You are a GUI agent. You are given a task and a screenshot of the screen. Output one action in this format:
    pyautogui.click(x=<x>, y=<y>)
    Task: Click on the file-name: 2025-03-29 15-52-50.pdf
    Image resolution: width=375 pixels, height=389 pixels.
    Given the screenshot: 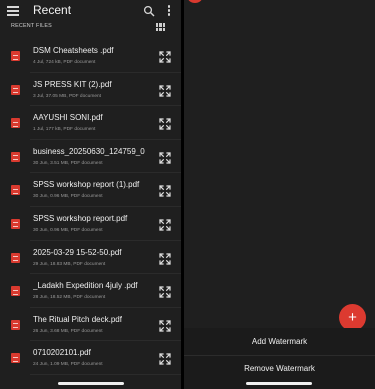 What is the action you would take?
    pyautogui.click(x=77, y=252)
    